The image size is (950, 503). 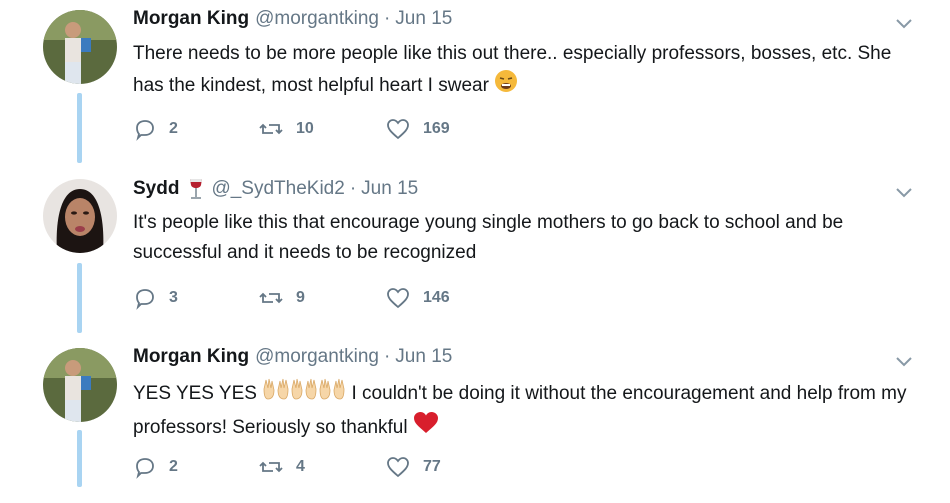 I want to click on retweet-count: 9, so click(x=300, y=297).